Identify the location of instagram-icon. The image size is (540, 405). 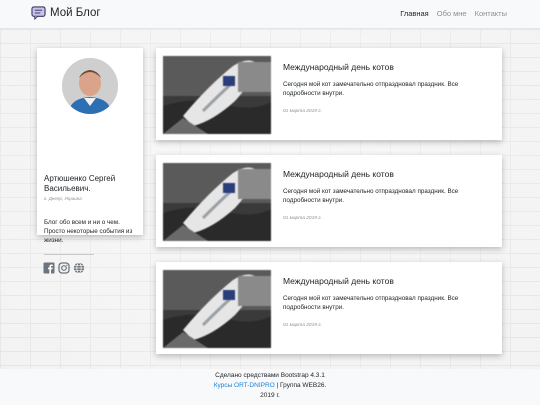
(64, 267).